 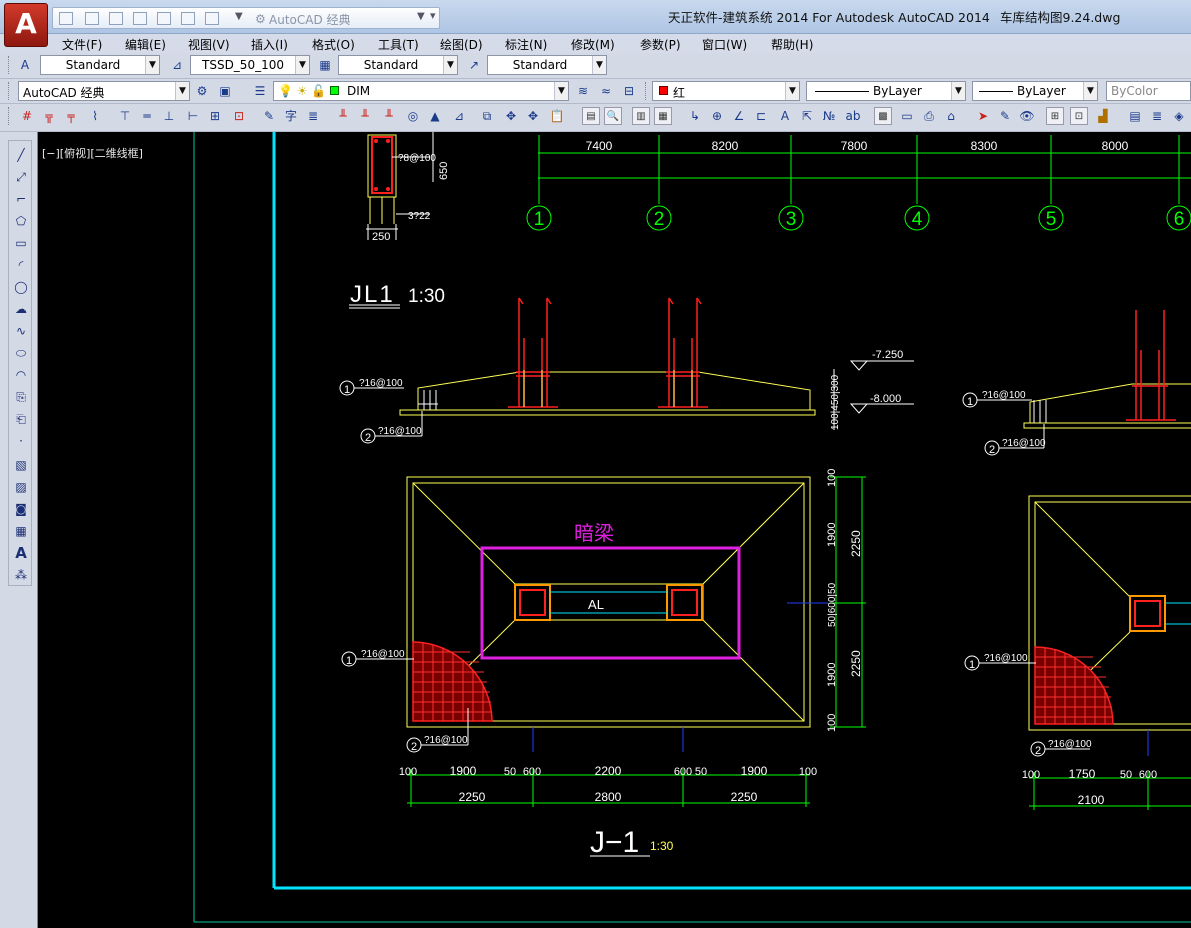 I want to click on single-text-icon: 字, so click(x=291, y=116).